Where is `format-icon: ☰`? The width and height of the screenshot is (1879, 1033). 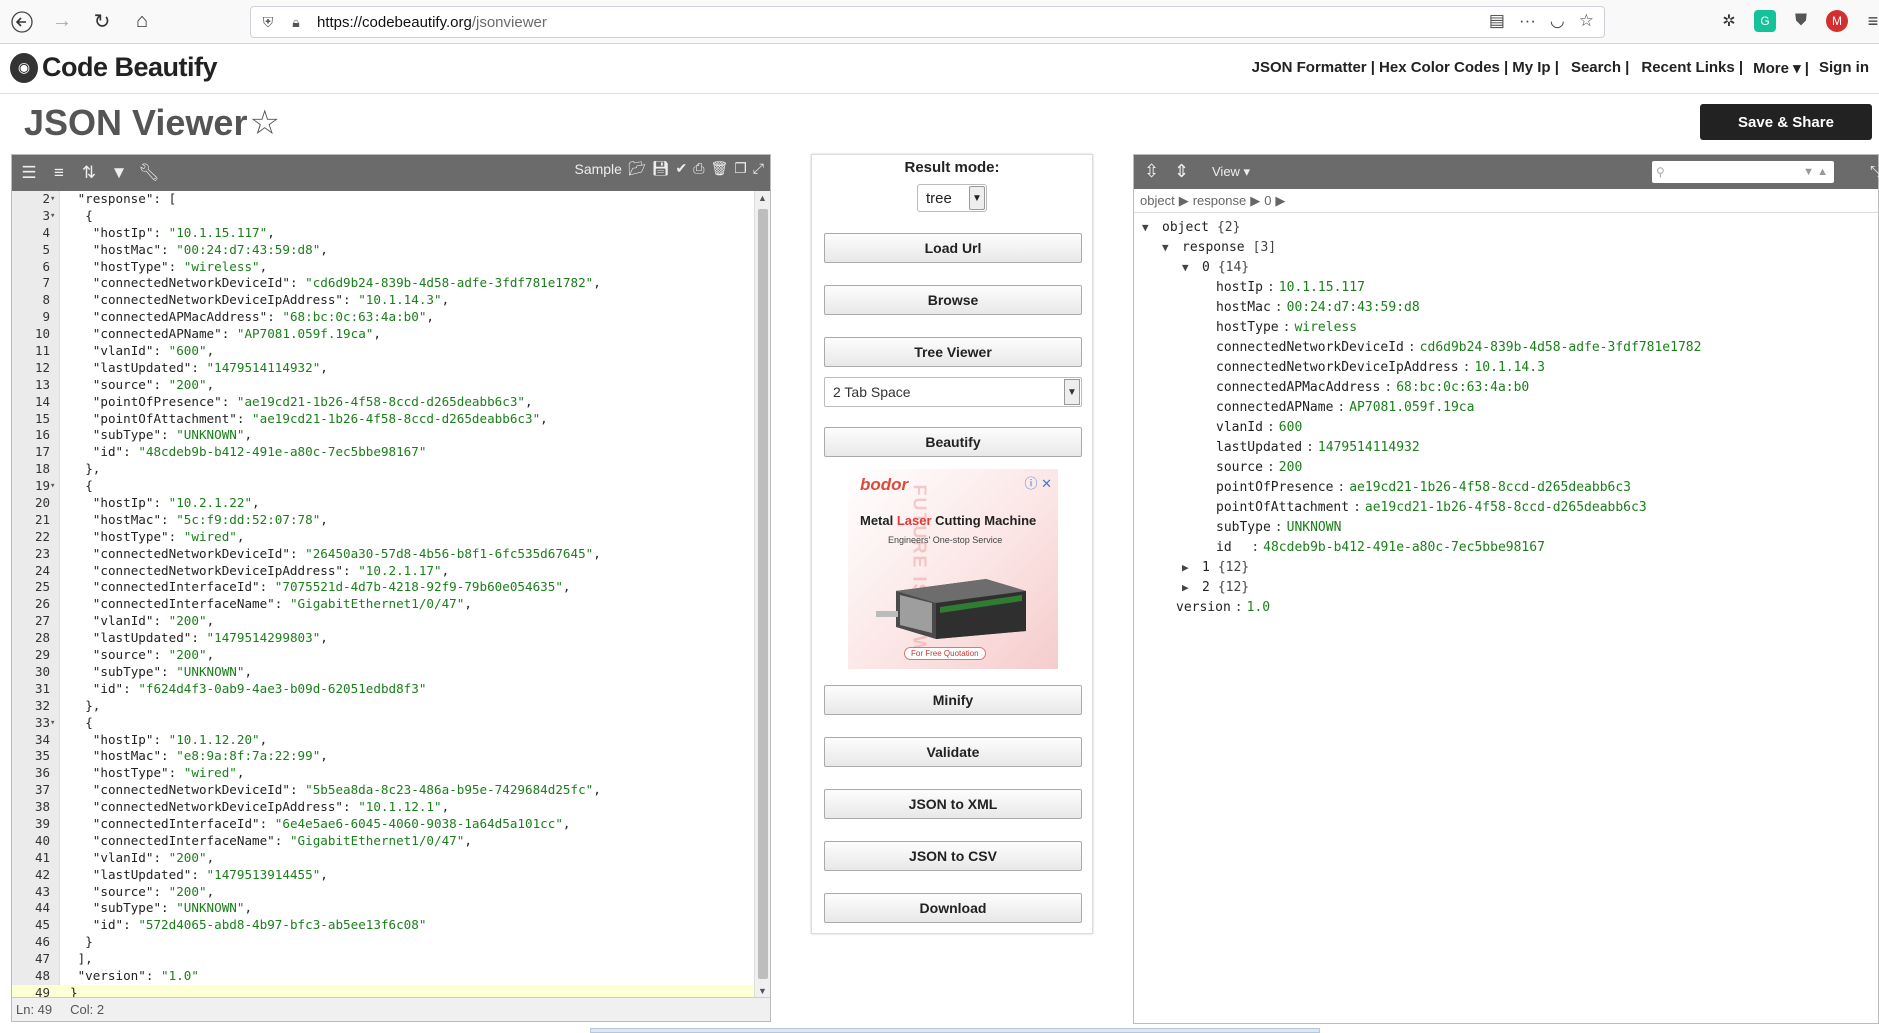
format-icon: ☰ is located at coordinates (29, 173).